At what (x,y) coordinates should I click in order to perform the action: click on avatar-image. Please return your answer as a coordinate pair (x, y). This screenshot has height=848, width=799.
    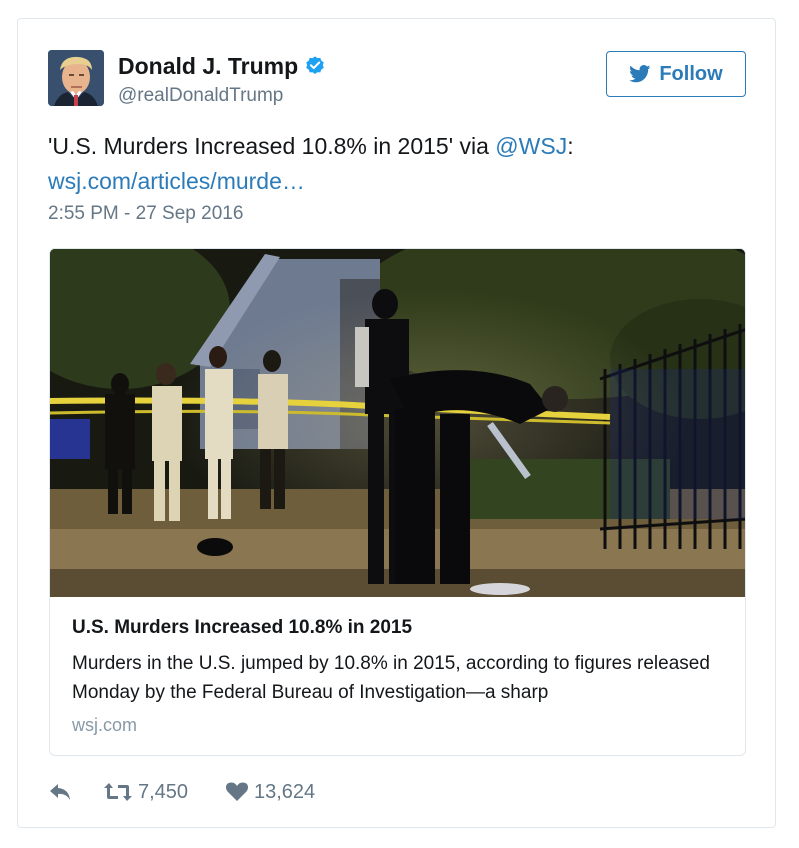
    Looking at the image, I should click on (76, 78).